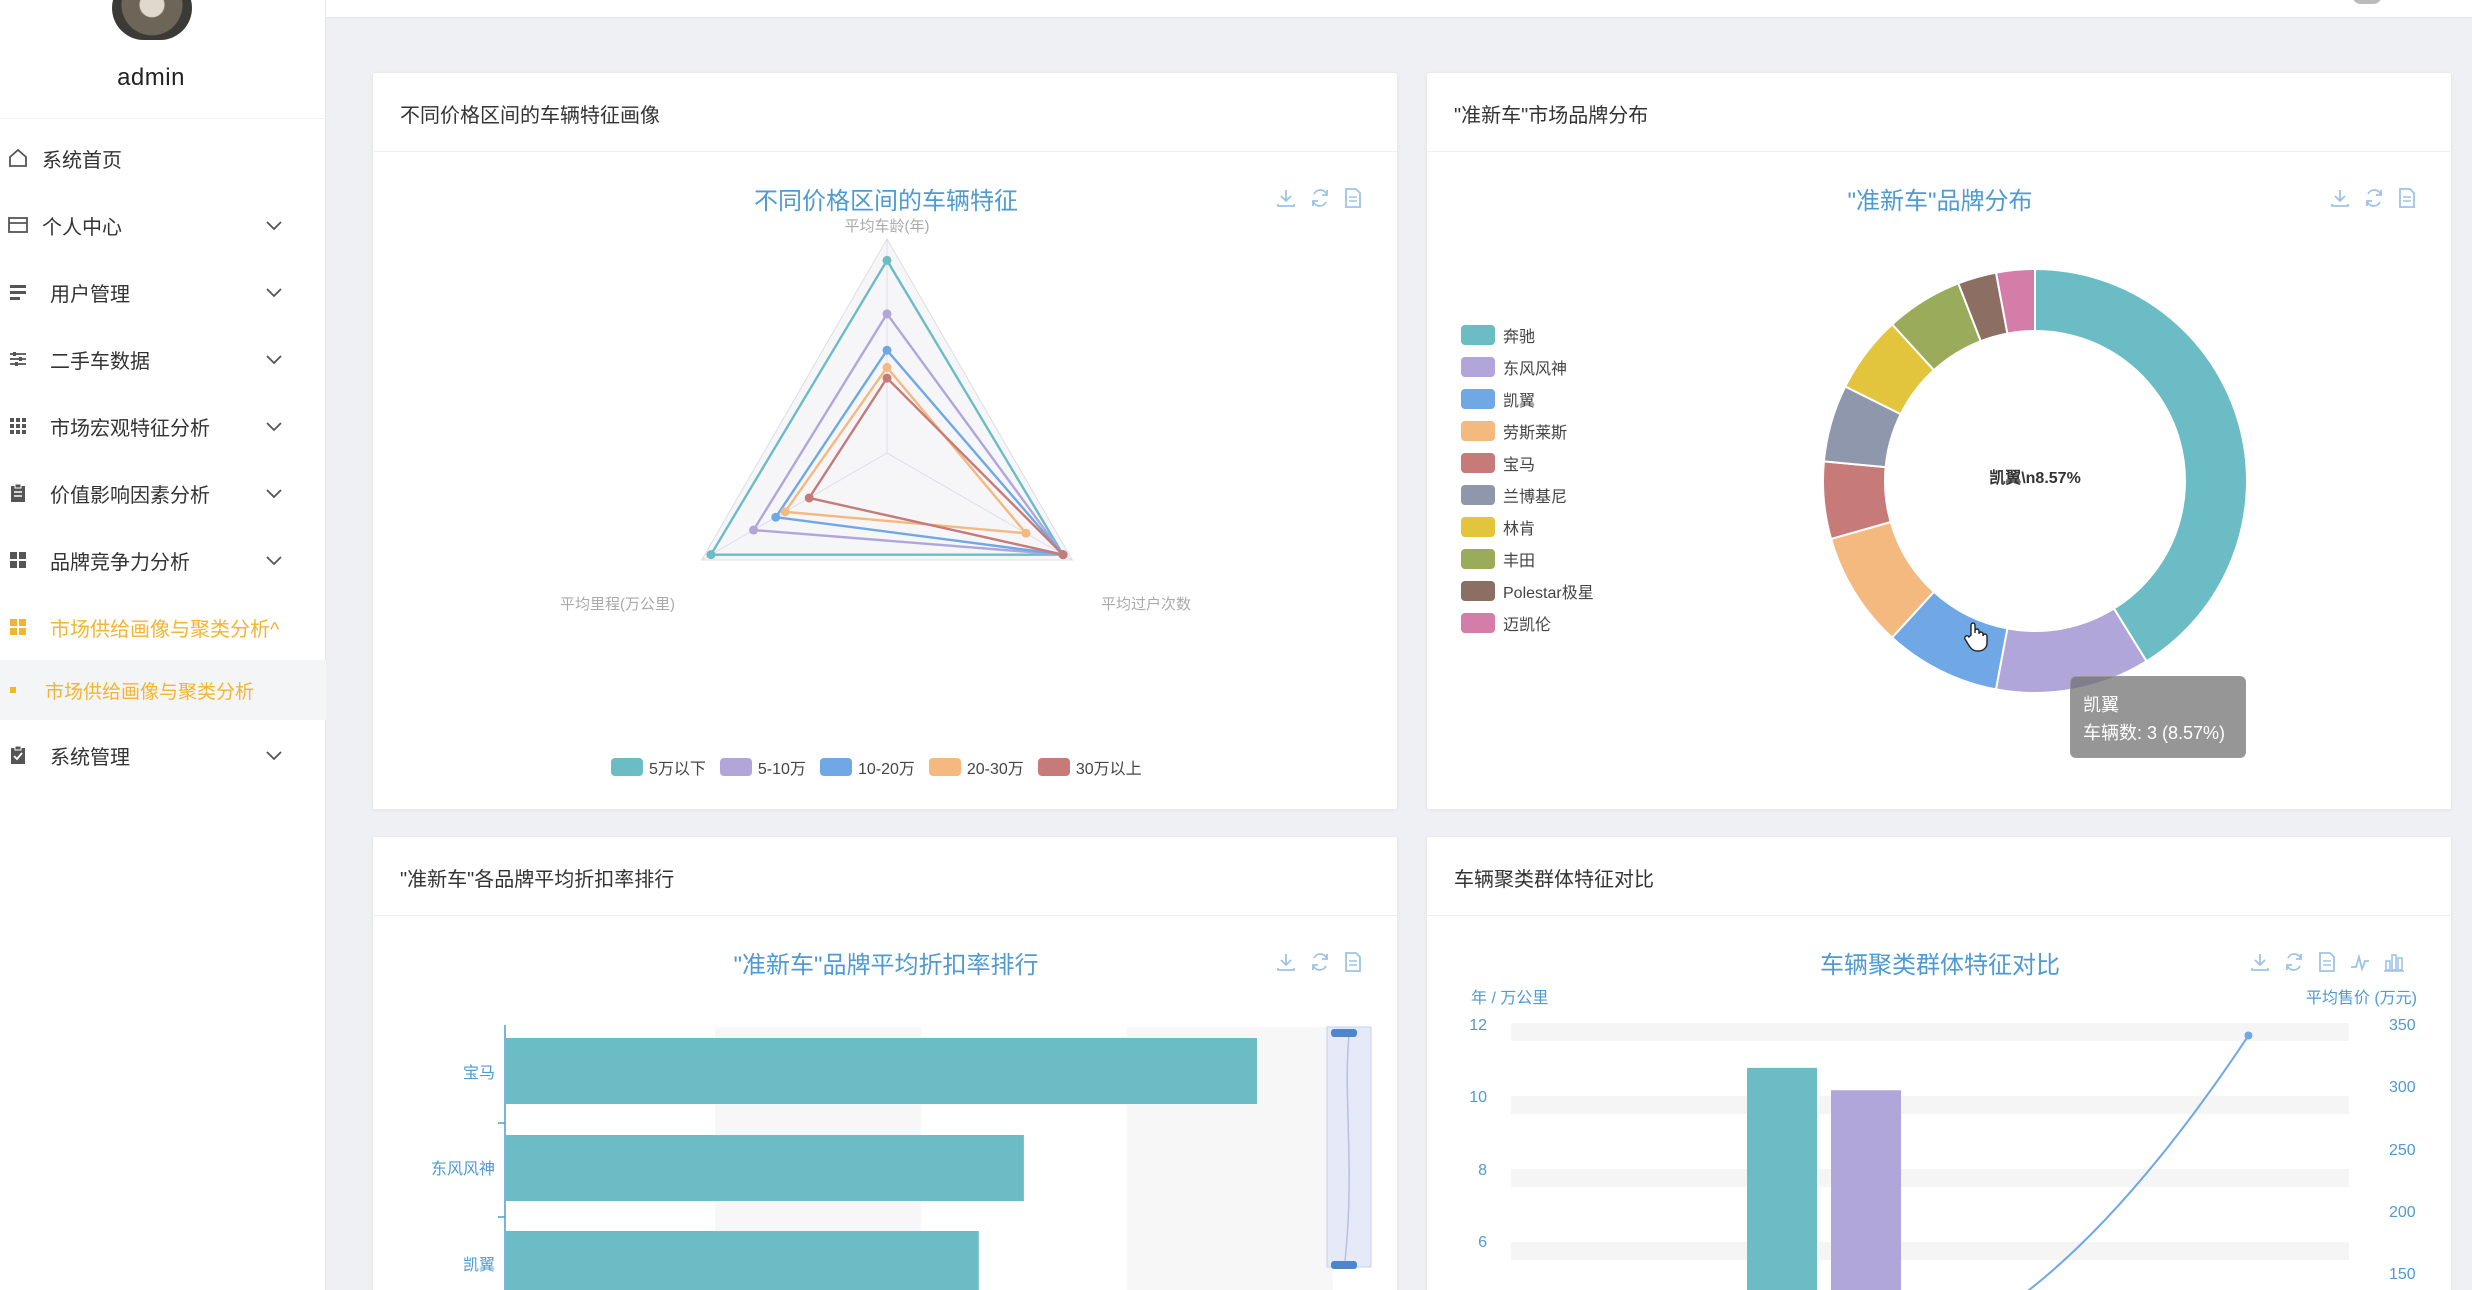  I want to click on sidebar-item-label: 品牌竞争力分析, so click(120, 562).